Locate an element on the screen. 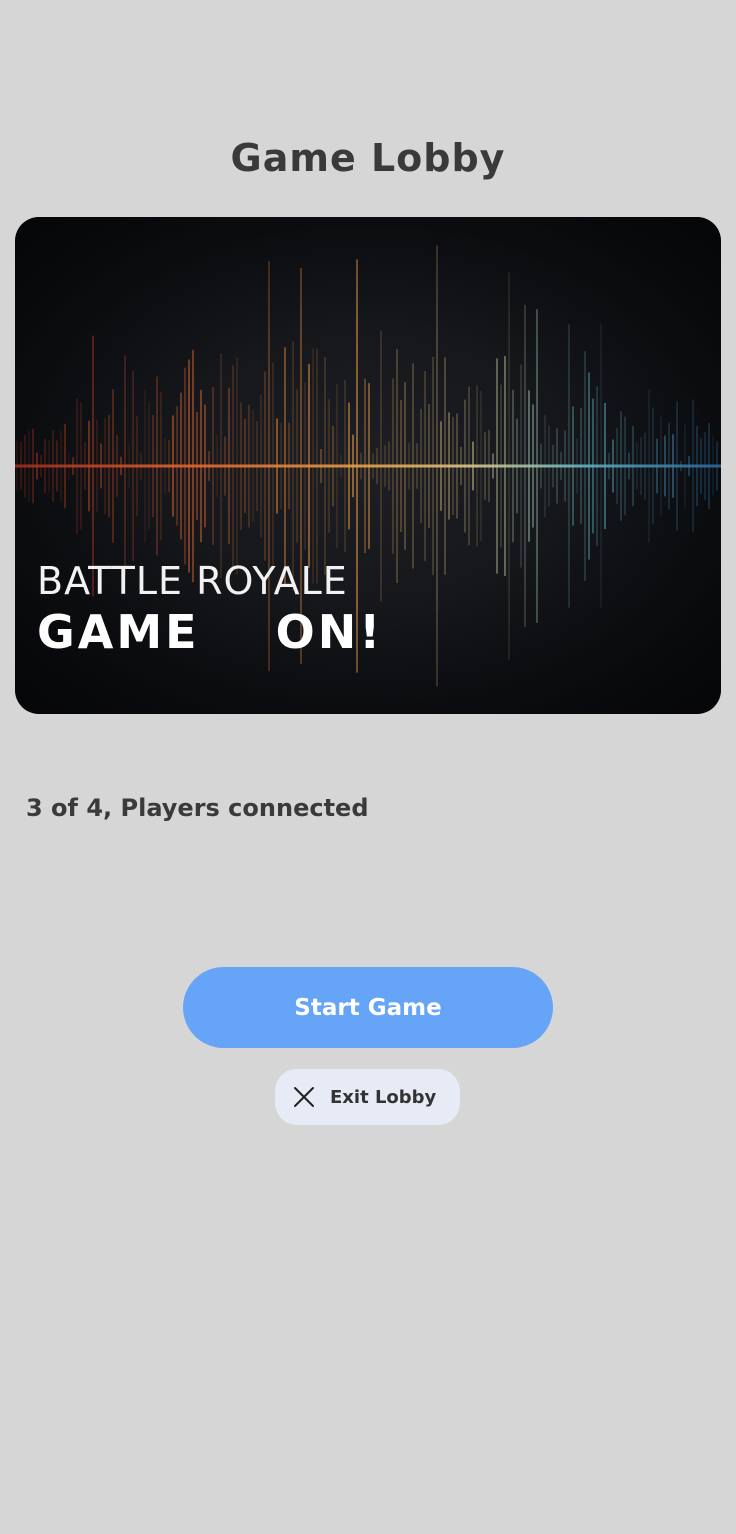  start-game-button: Start Game is located at coordinates (368, 1007).